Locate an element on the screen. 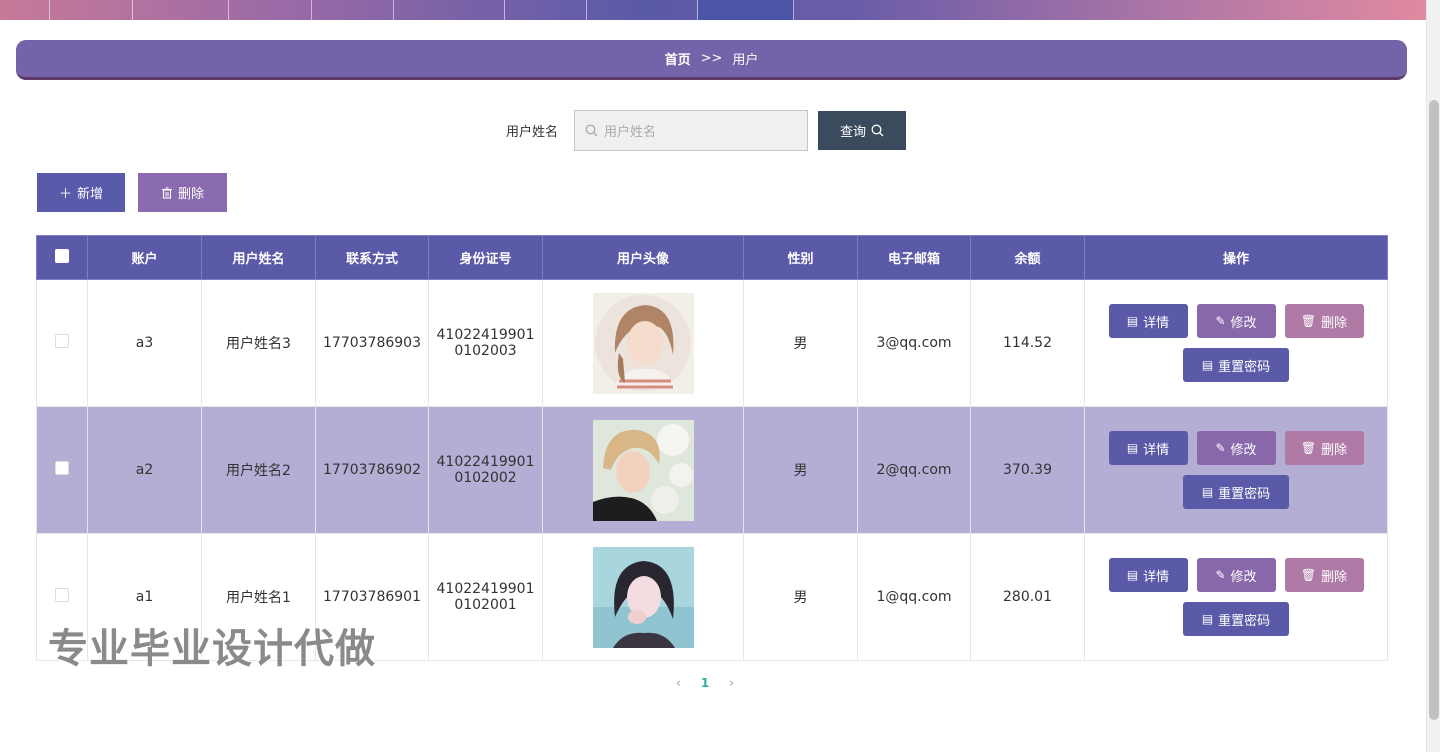 This screenshot has width=1440, height=752. nav-item-active is located at coordinates (746, 10).